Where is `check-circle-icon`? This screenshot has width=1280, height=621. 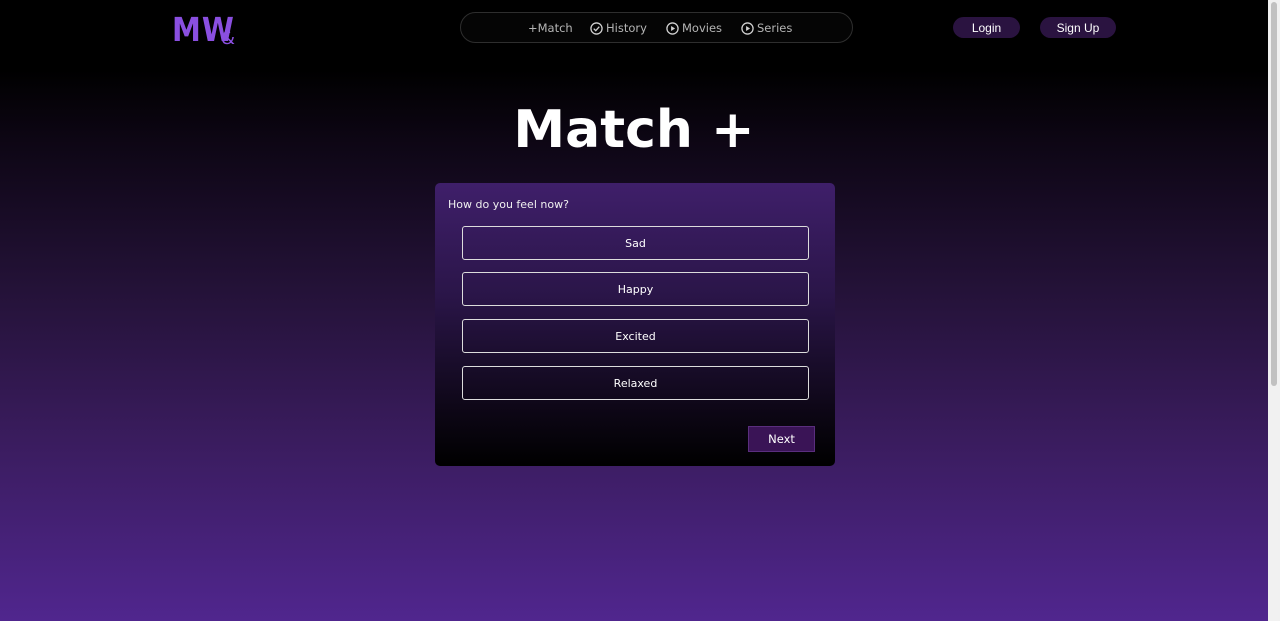
check-circle-icon is located at coordinates (596, 28).